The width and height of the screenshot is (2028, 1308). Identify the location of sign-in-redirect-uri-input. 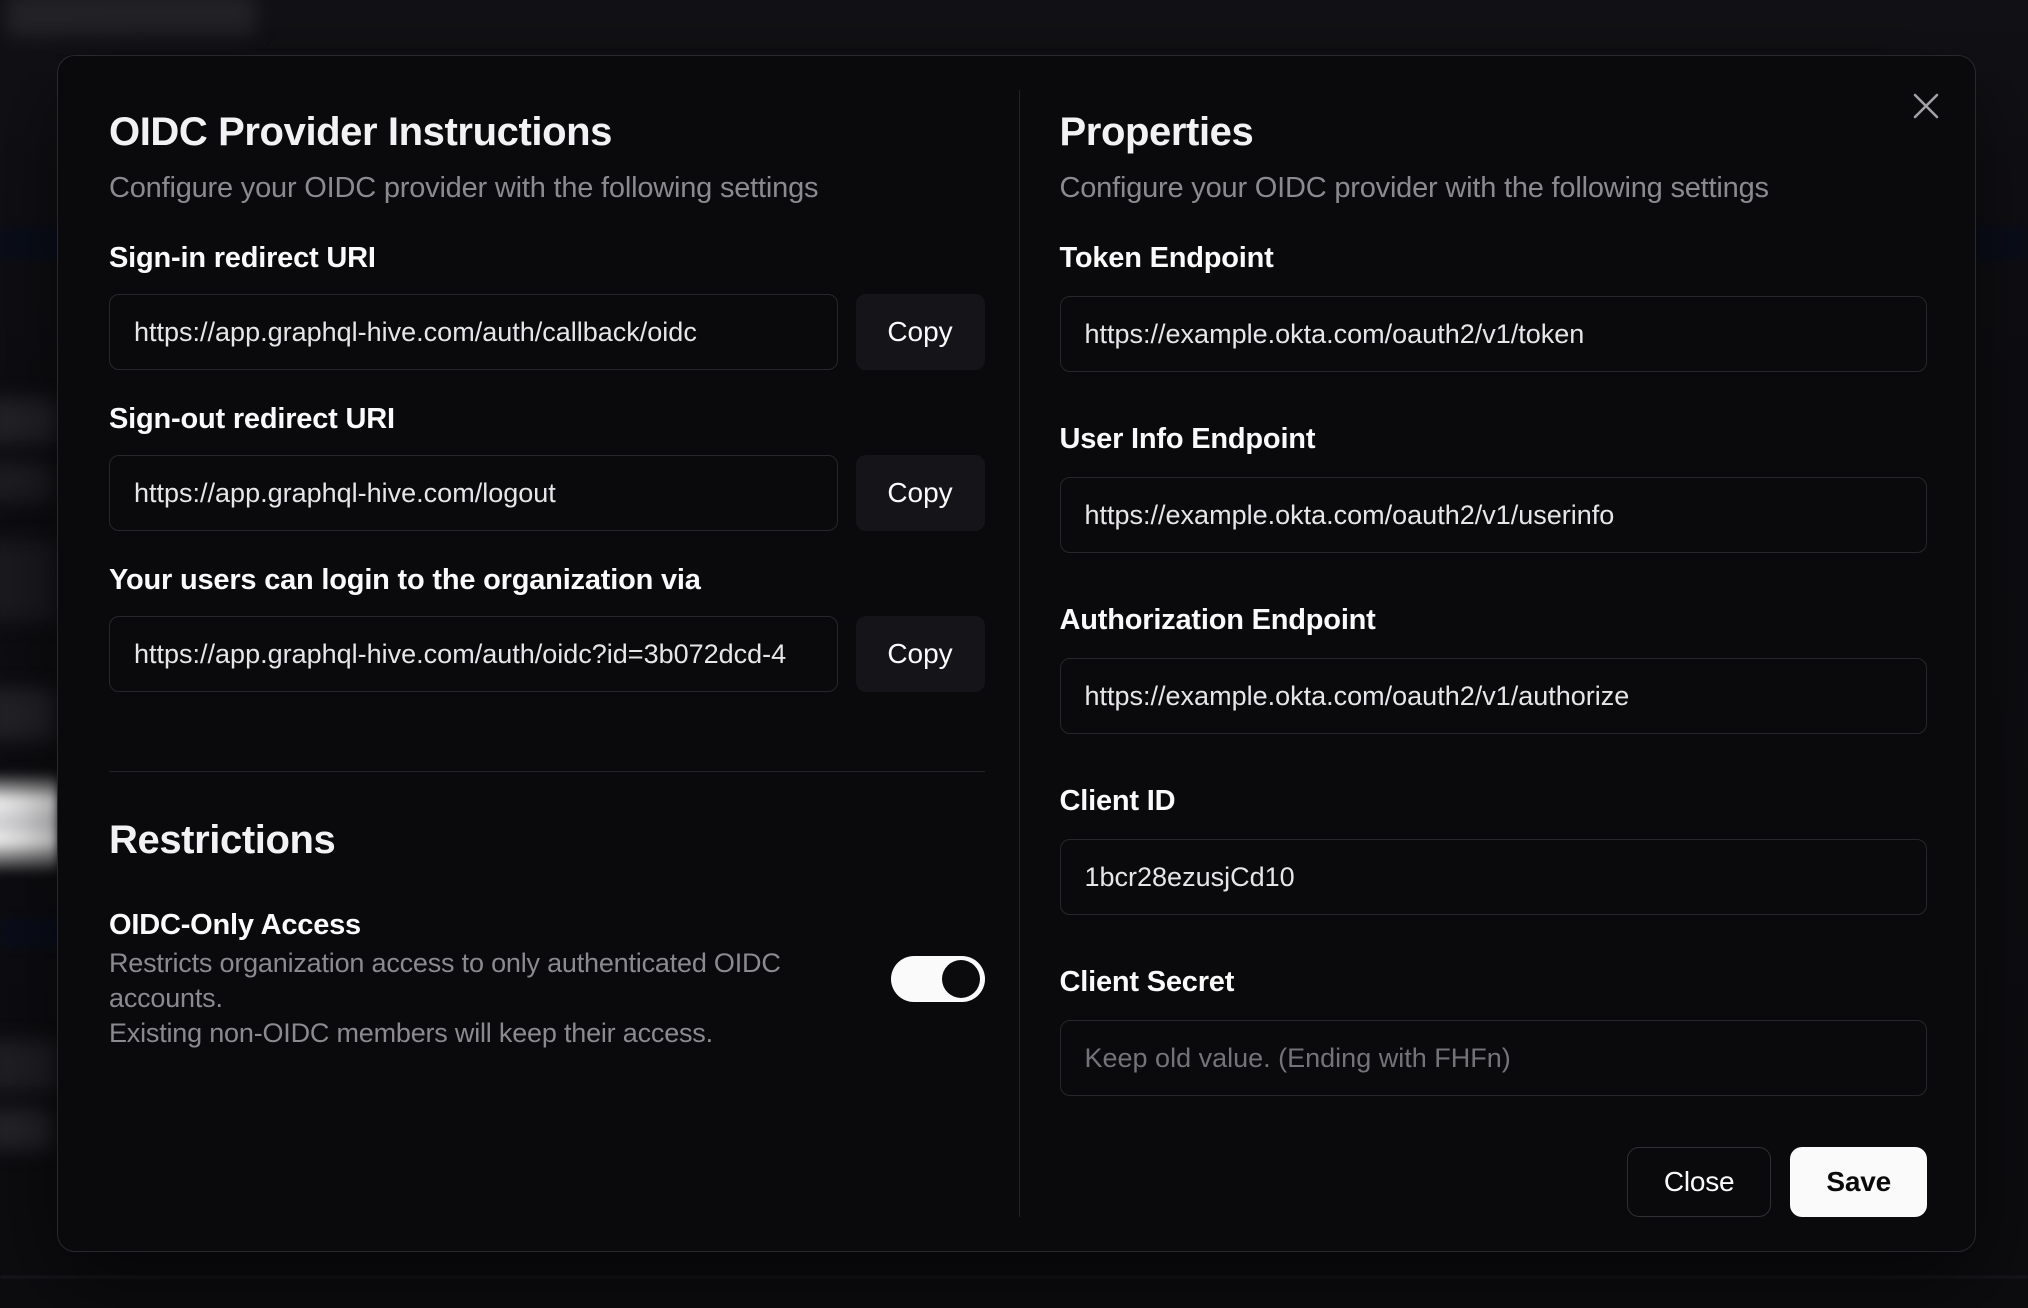
(473, 332).